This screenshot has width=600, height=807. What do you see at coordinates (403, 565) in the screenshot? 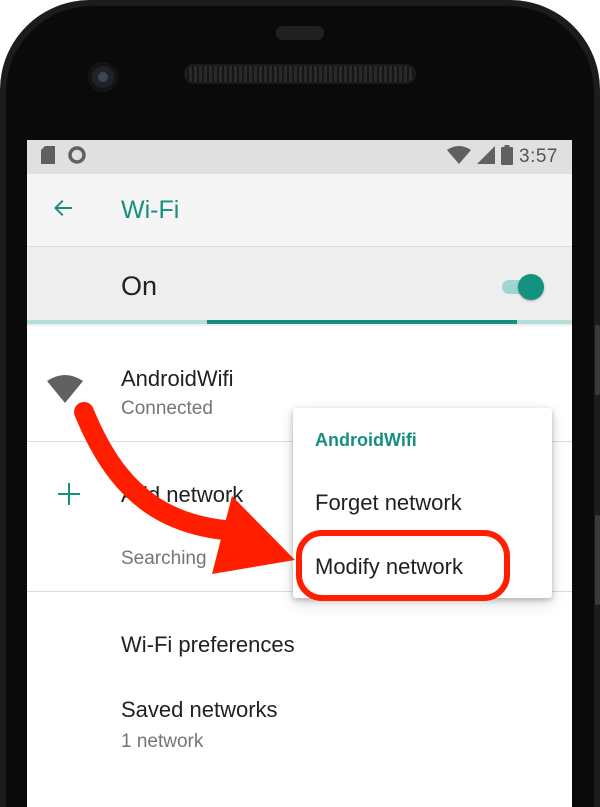
I see `annotation-highlight-box` at bounding box center [403, 565].